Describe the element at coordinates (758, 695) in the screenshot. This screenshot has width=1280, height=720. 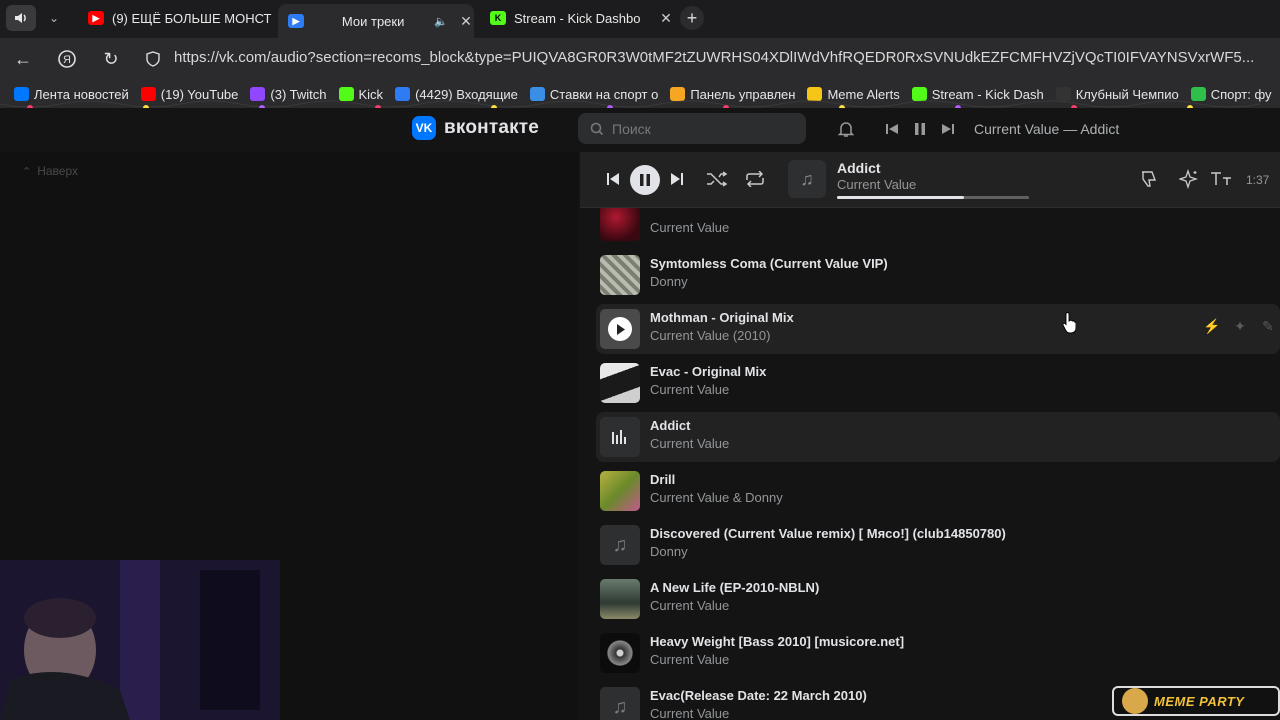
I see `track-title: Evac(Release Date: 22 March 2010)` at that location.